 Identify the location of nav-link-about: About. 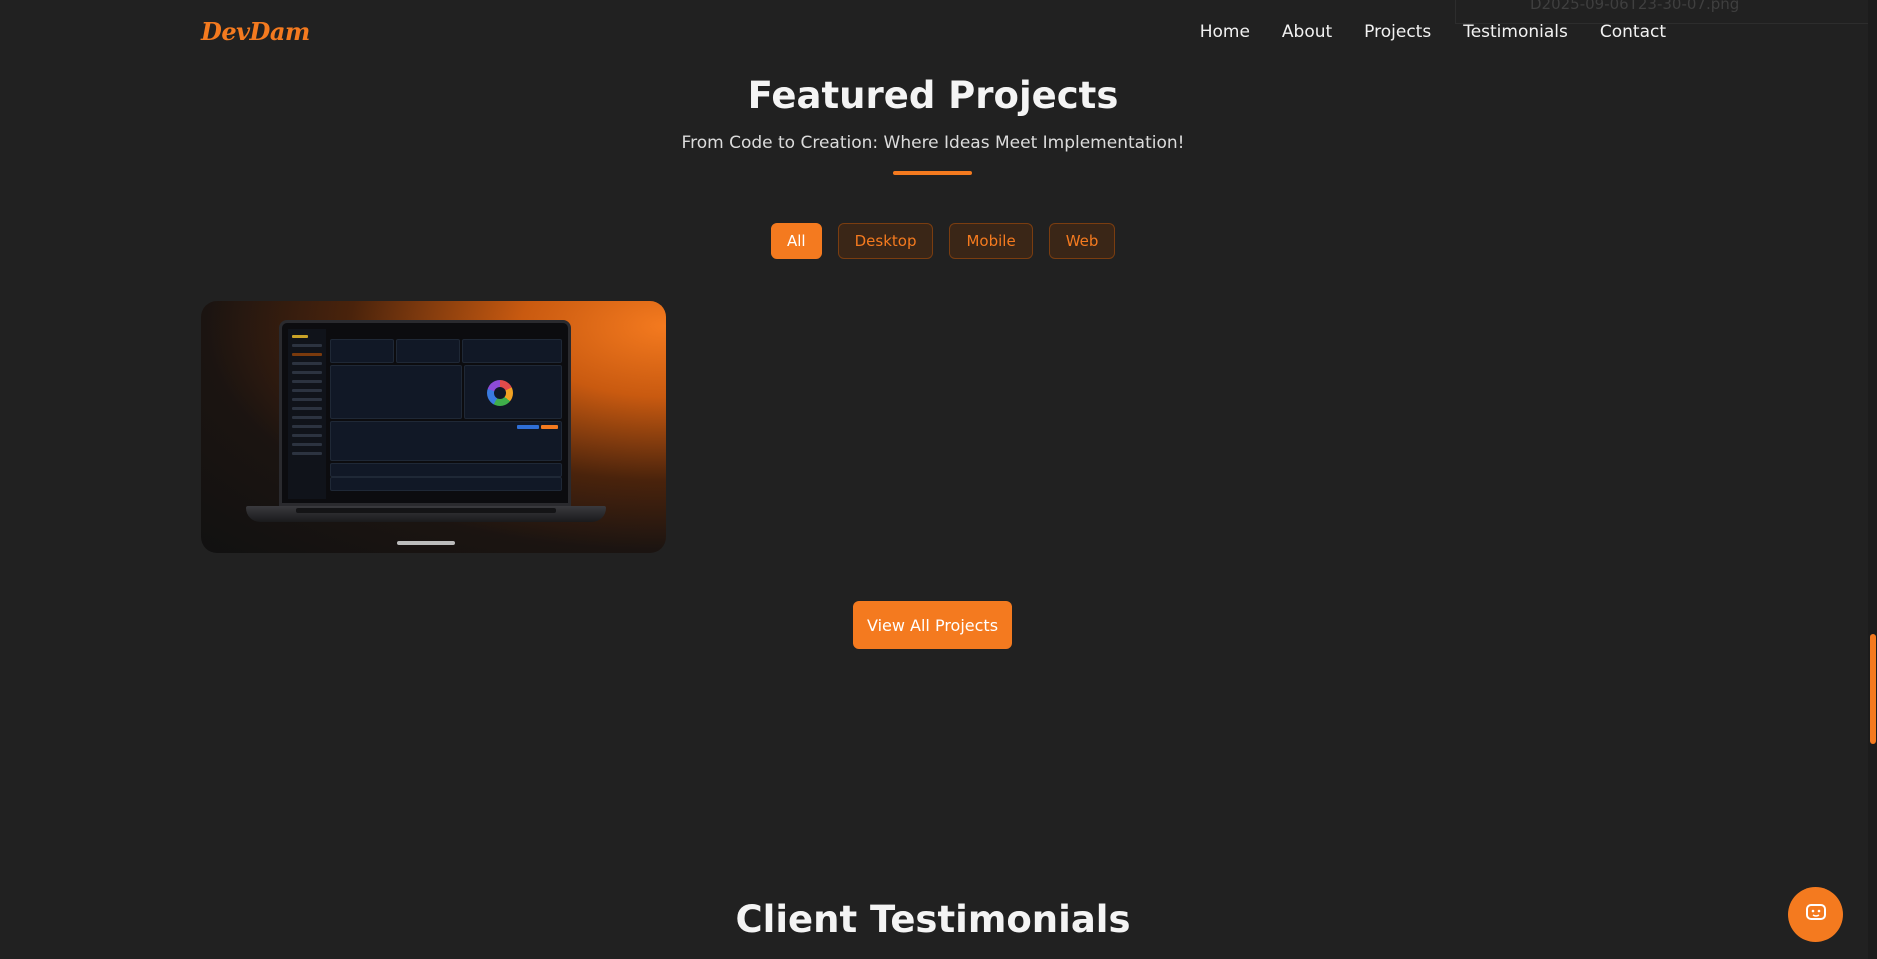
(1307, 32).